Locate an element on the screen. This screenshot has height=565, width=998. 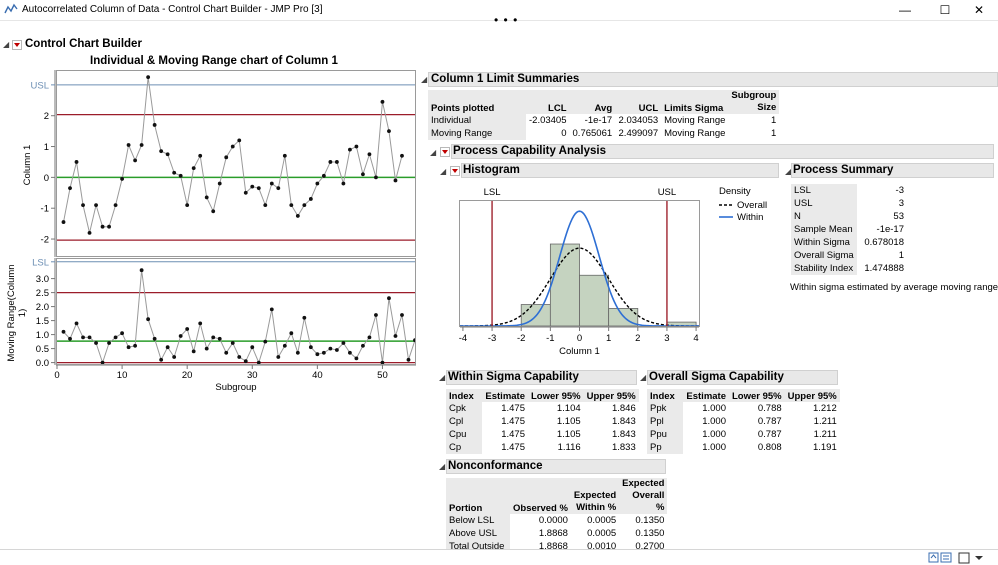
cell: 1.105 is located at coordinates (568, 434).